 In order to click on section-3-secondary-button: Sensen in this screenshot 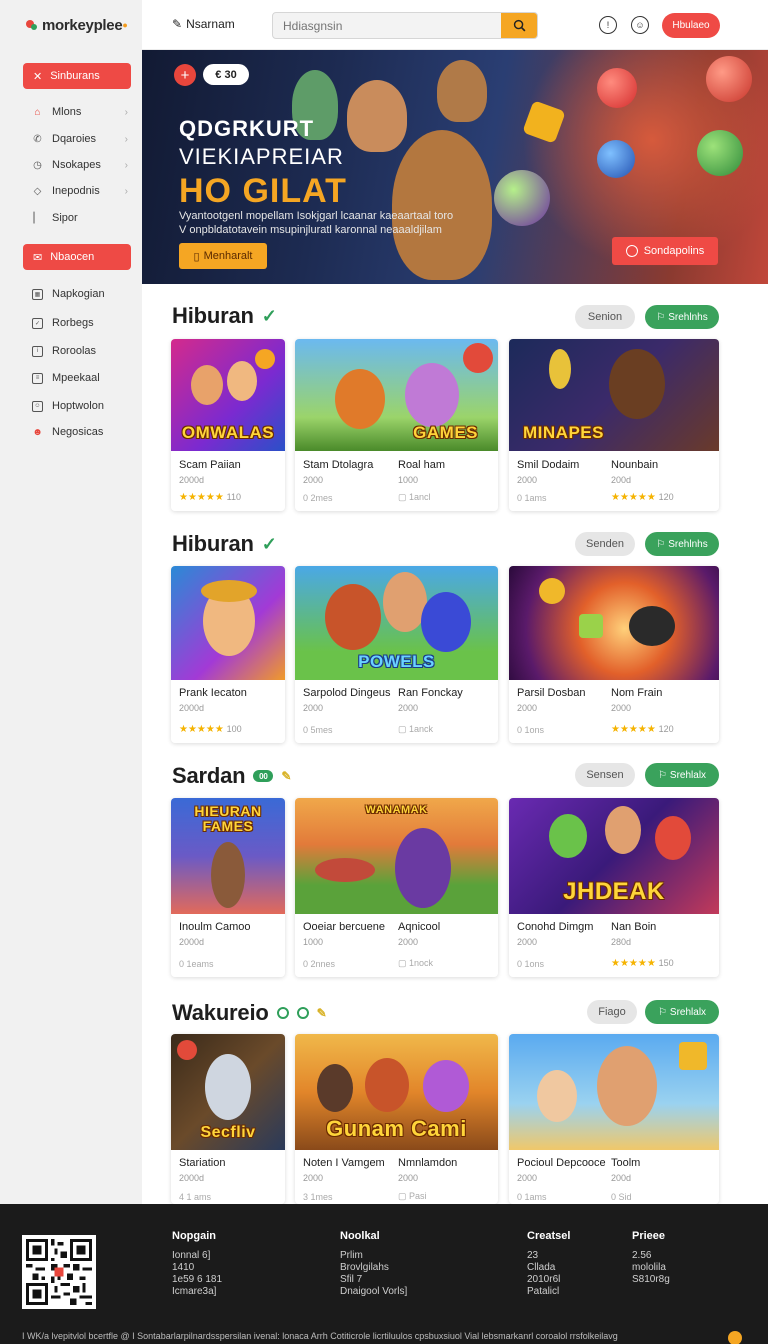, I will do `click(605, 775)`.